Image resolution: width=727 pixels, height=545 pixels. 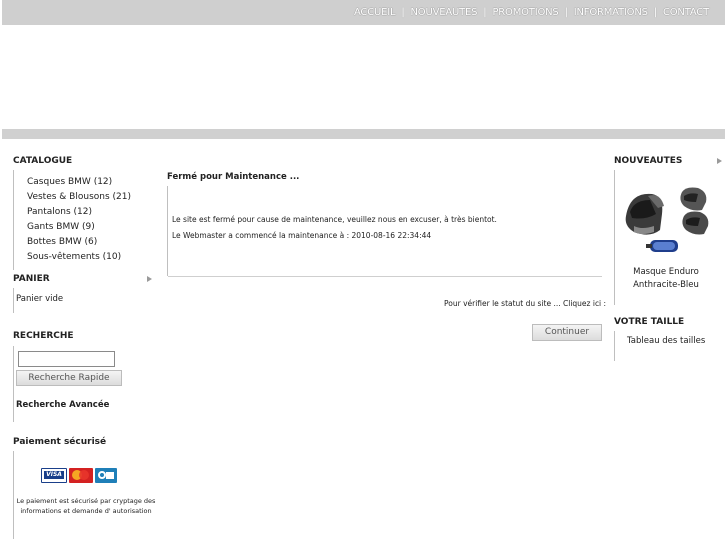 I want to click on cart-border, so click(x=13, y=300).